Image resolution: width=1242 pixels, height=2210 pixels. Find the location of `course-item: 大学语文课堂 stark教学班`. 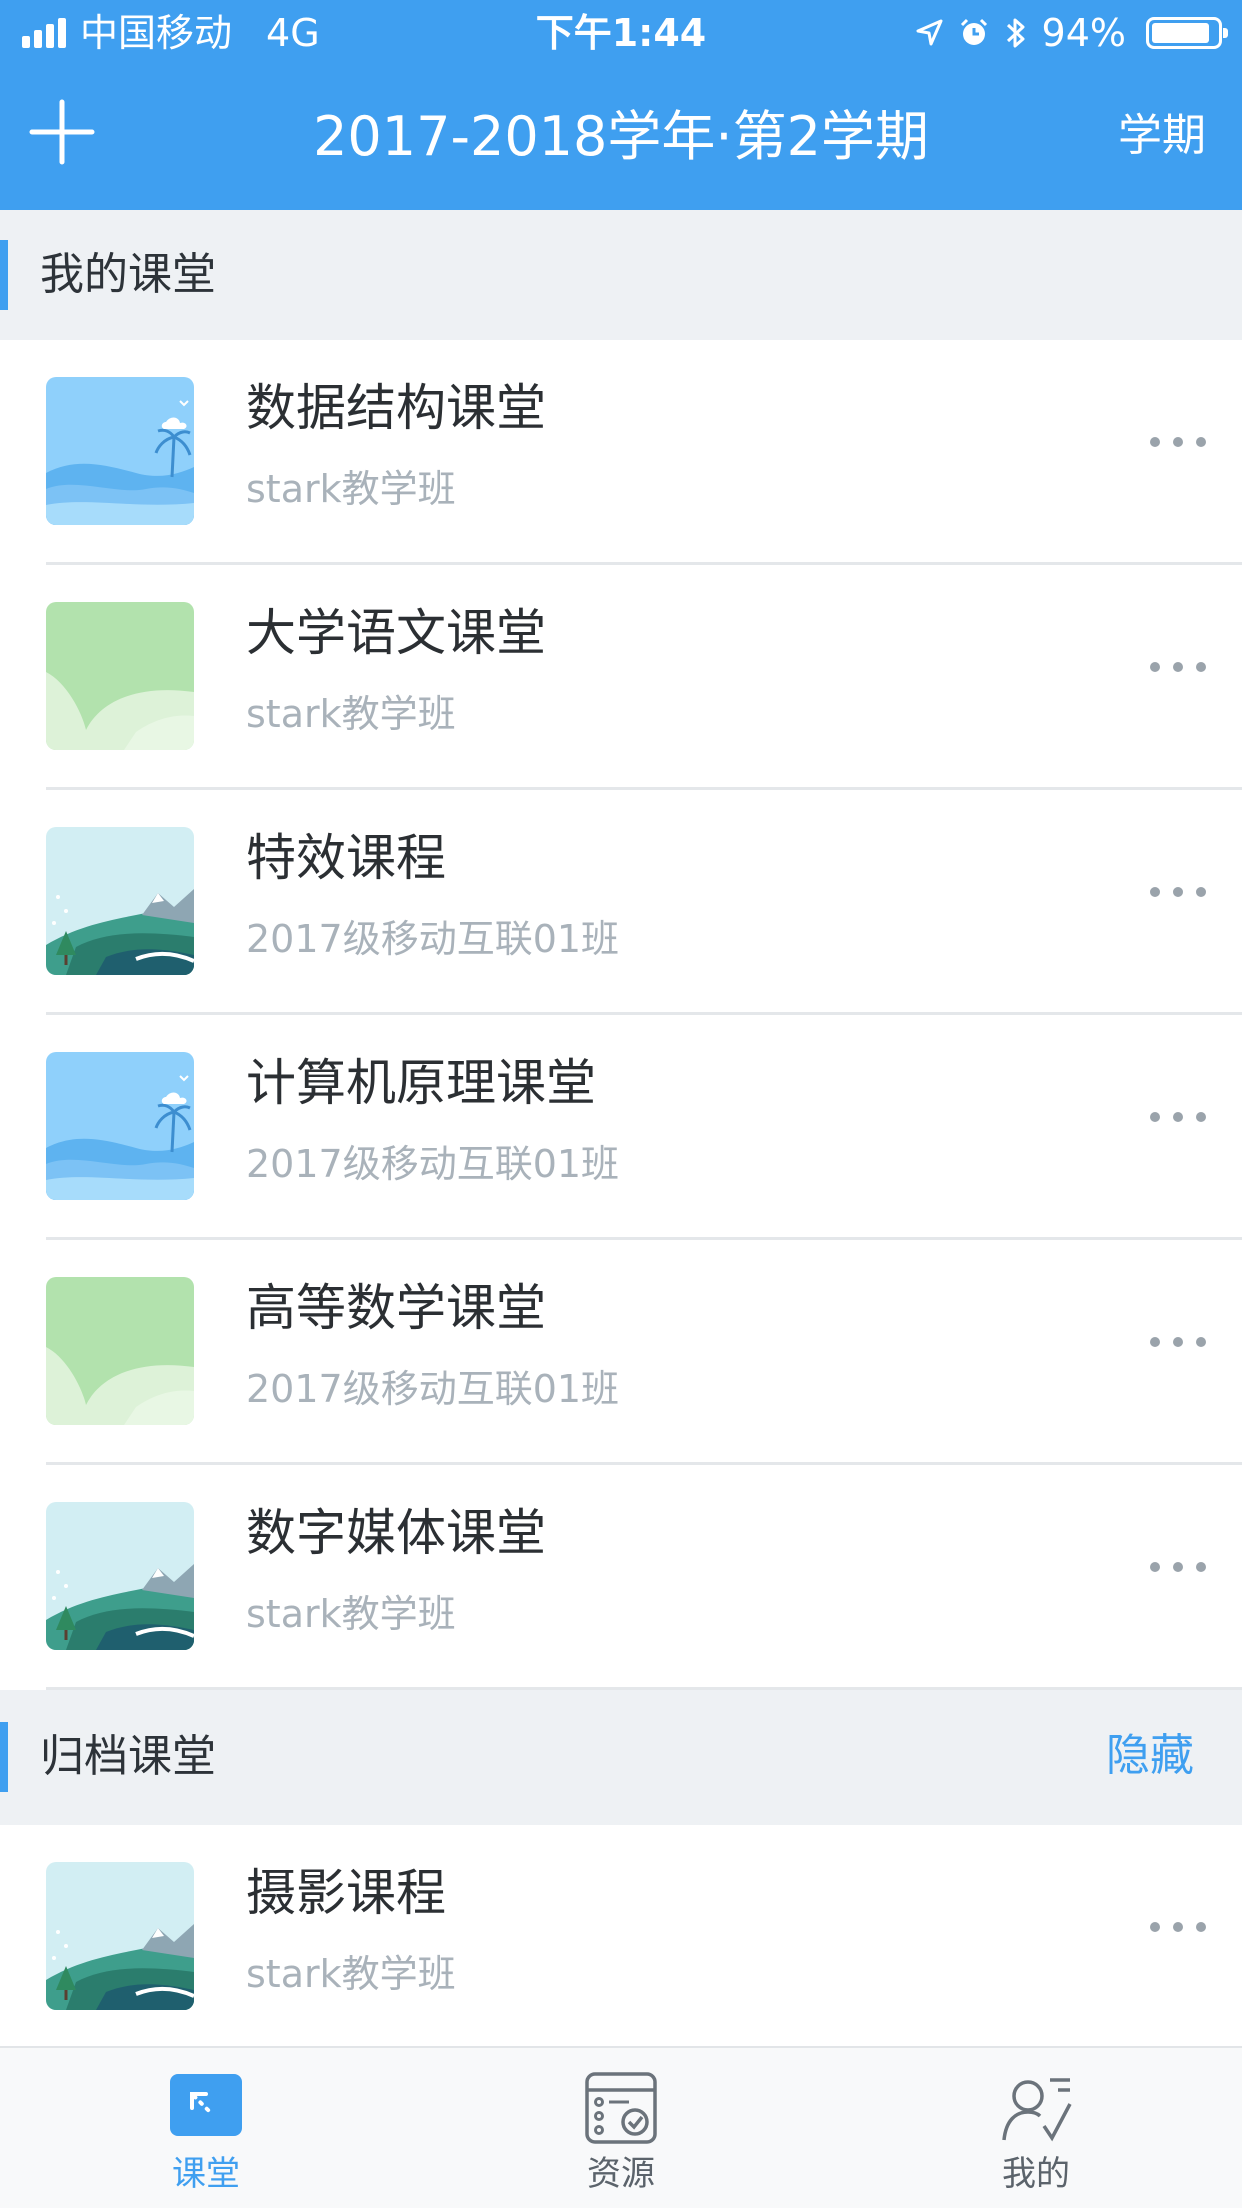

course-item: 大学语文课堂 stark教学班 is located at coordinates (621, 677).